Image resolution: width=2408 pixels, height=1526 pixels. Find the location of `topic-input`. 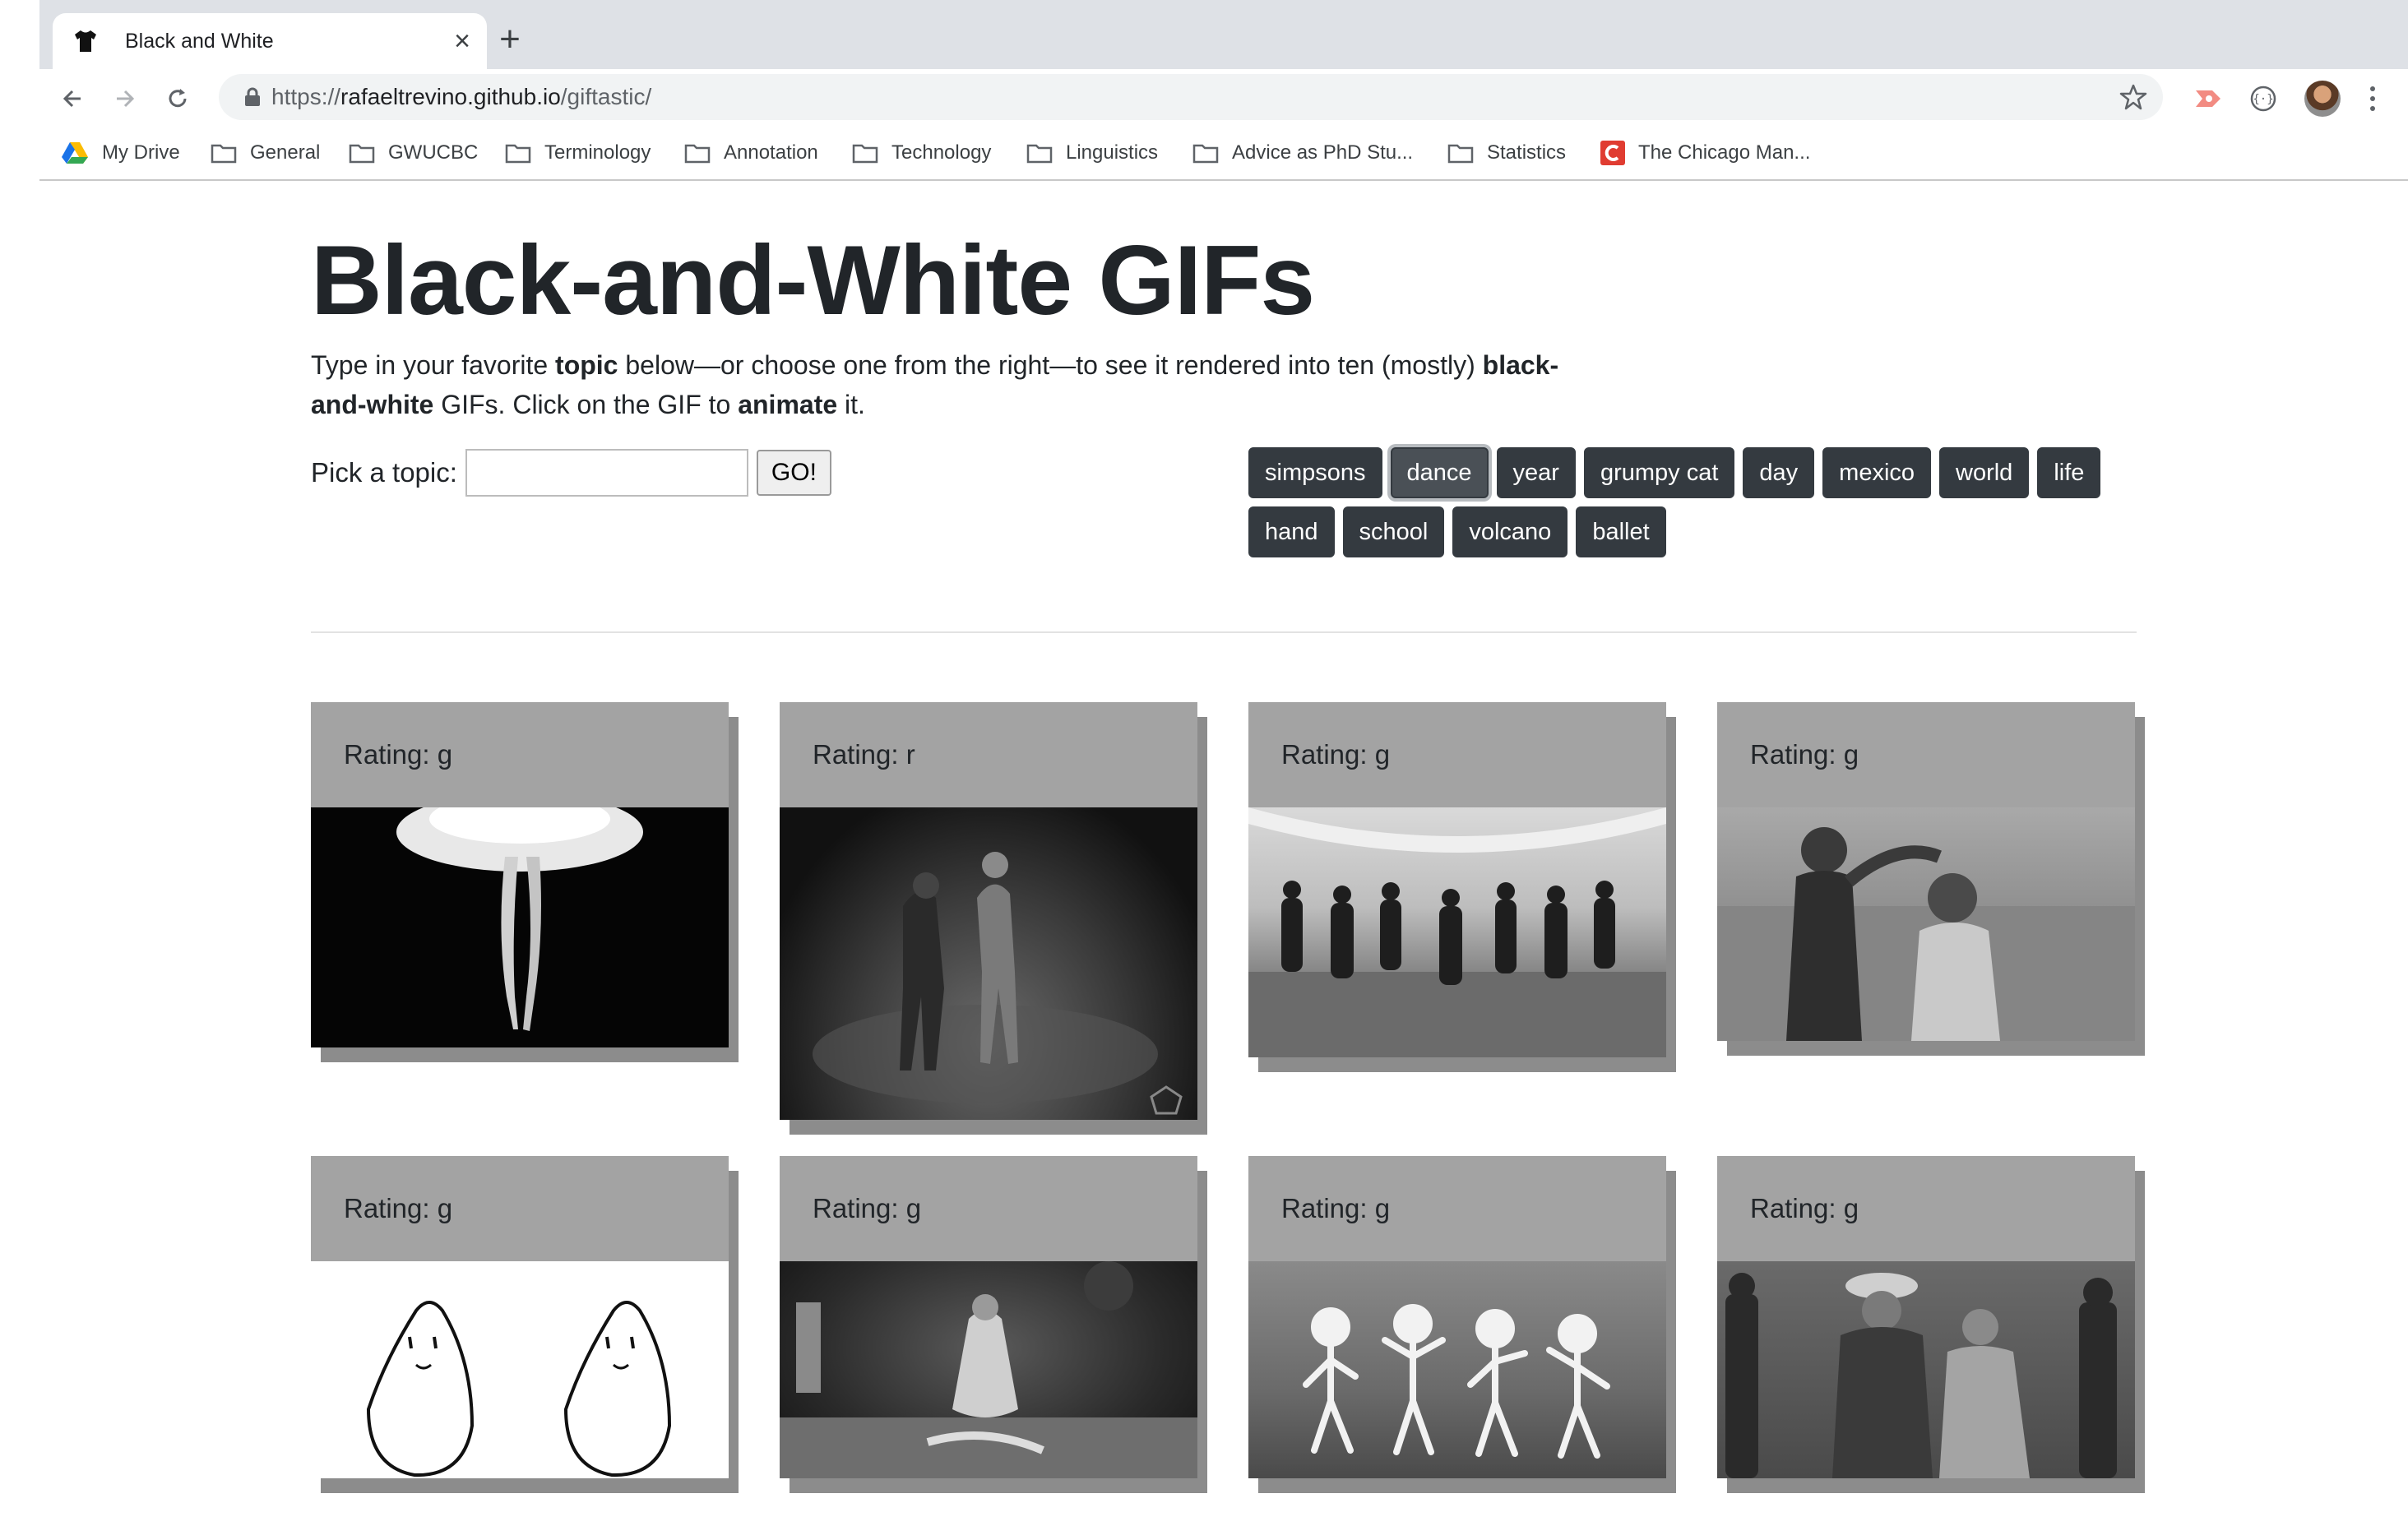

topic-input is located at coordinates (606, 473).